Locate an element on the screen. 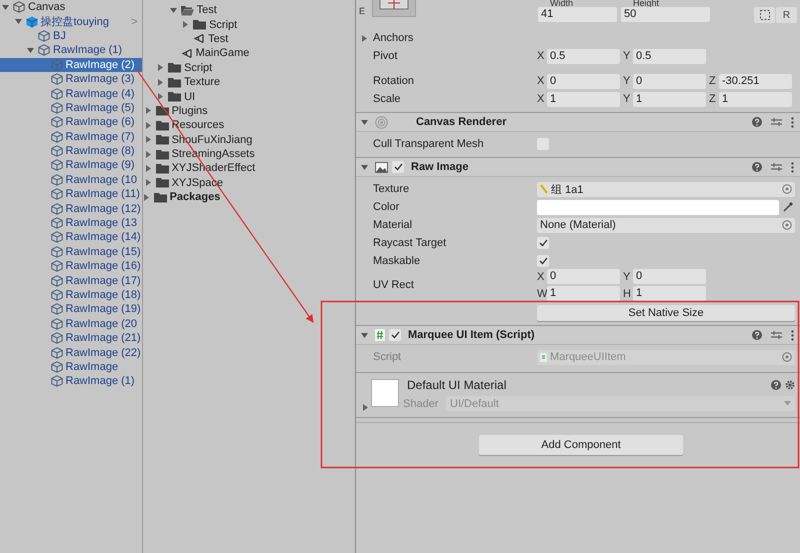  hierarchy-item: RawImage (5) is located at coordinates (71, 108).